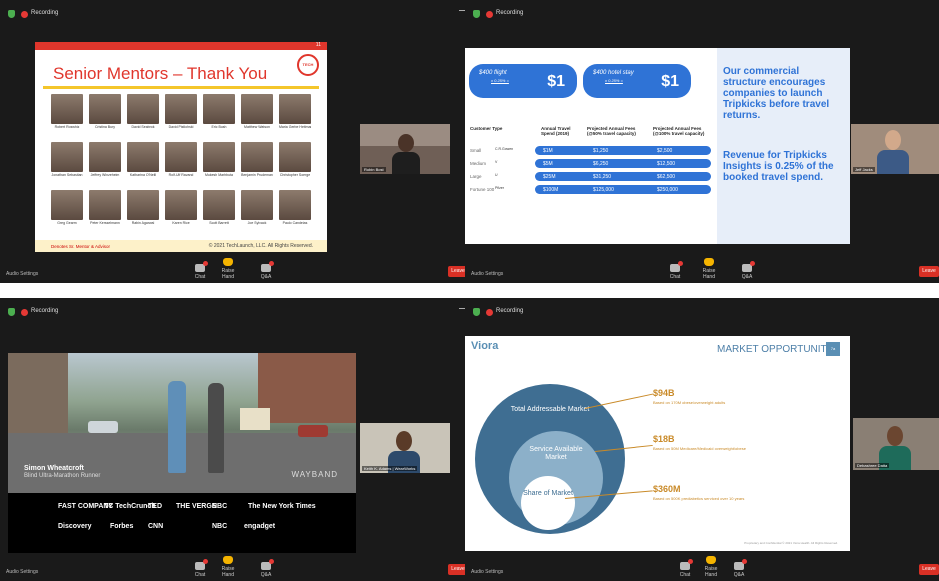 The image size is (939, 581). I want to click on pill-label: $400 hotel stay, so click(613, 73).